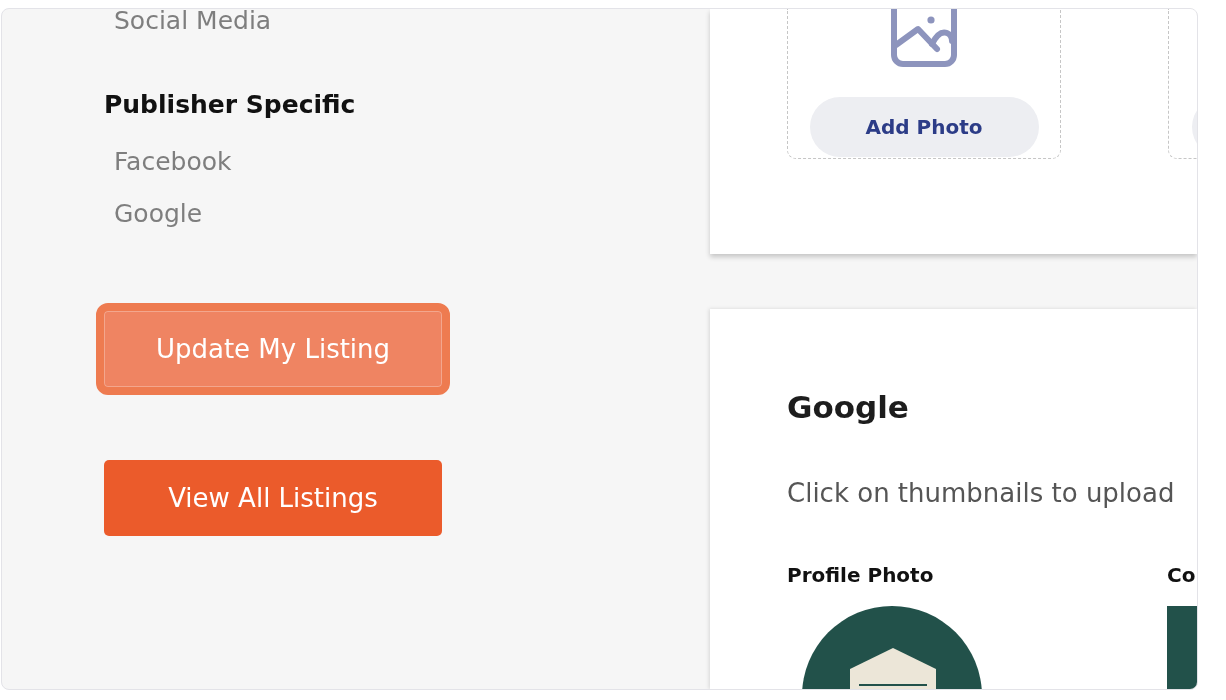 The image size is (1226, 700). What do you see at coordinates (1182, 84) in the screenshot?
I see `photo-upload-tile` at bounding box center [1182, 84].